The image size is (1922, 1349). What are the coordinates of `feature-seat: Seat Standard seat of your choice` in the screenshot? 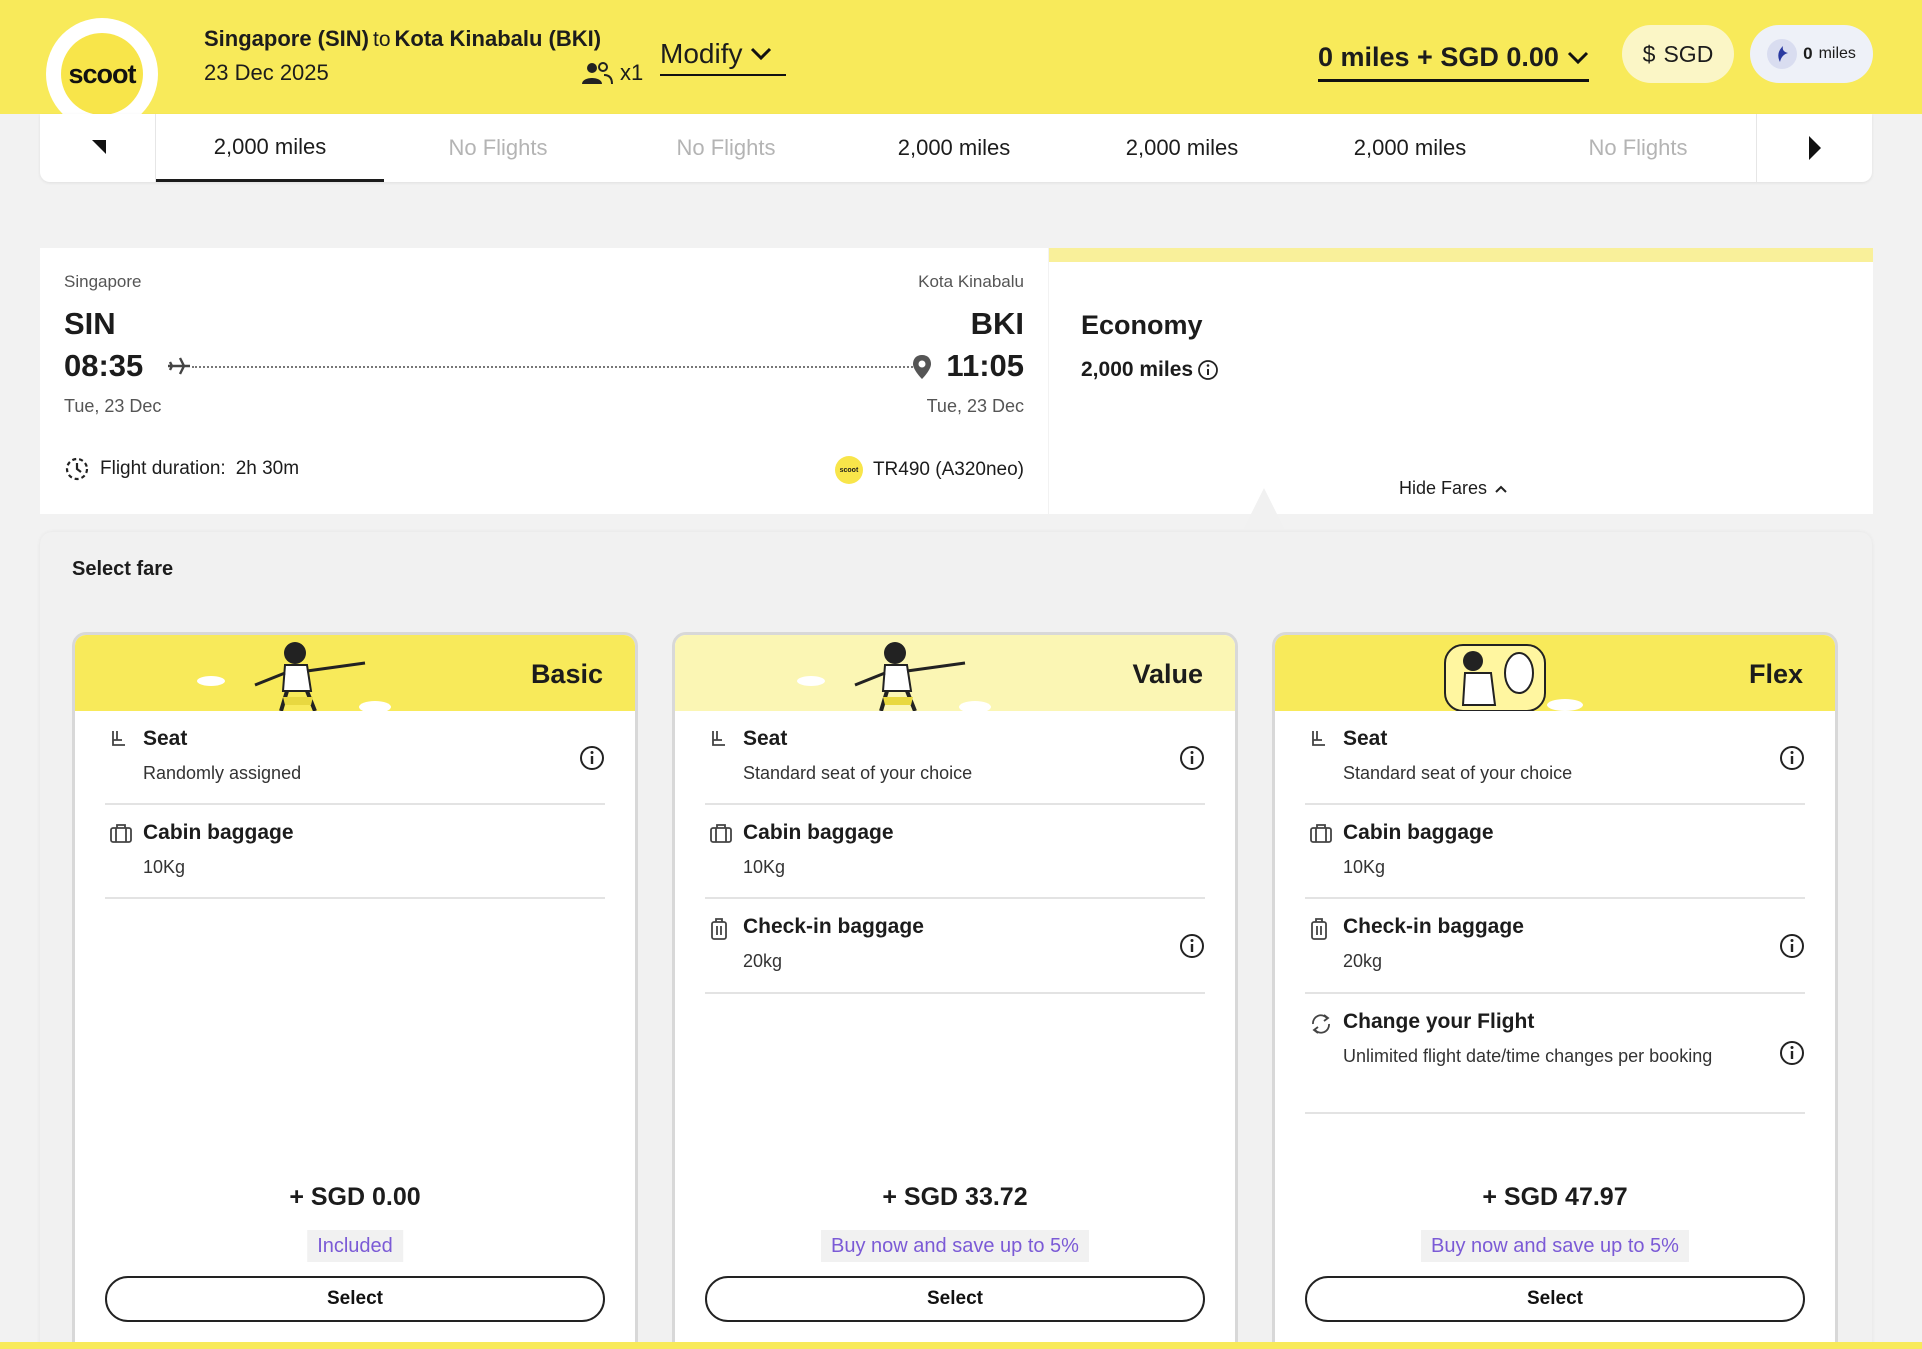 It's located at (1555, 758).